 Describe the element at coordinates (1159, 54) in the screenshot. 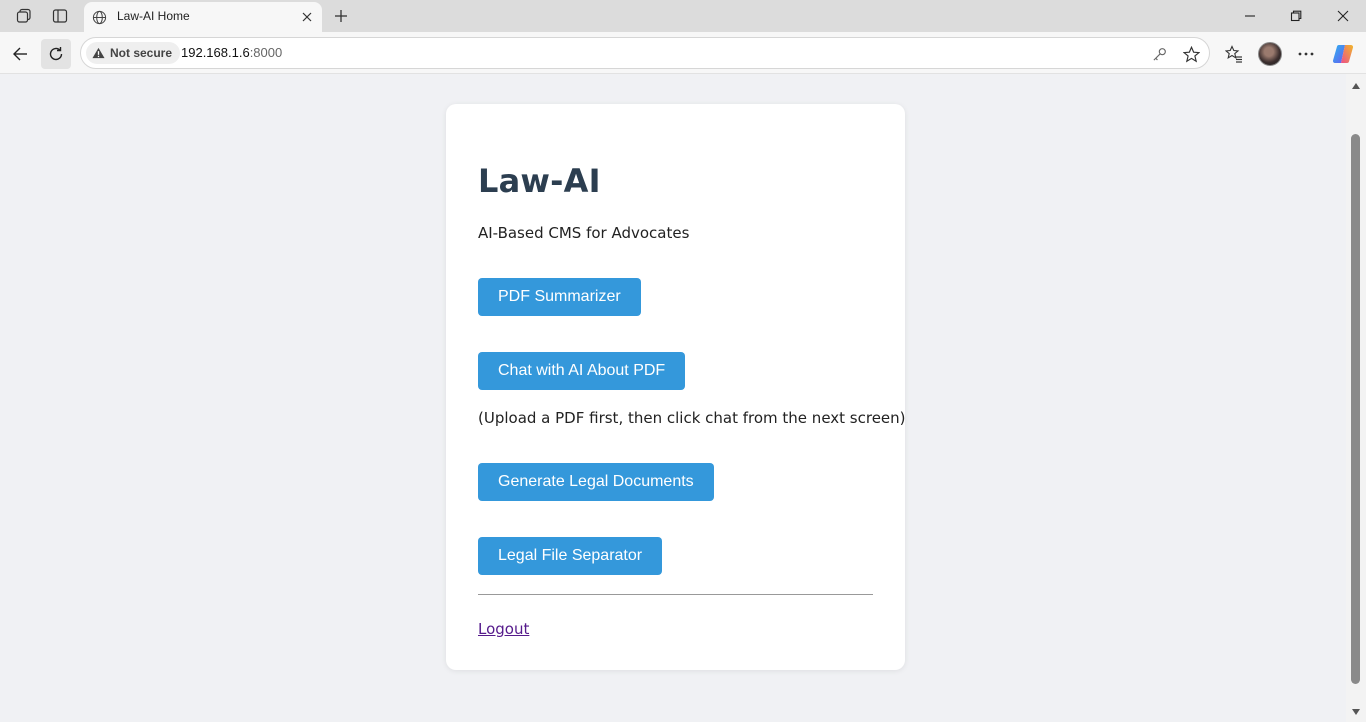

I see `key-icon` at that location.